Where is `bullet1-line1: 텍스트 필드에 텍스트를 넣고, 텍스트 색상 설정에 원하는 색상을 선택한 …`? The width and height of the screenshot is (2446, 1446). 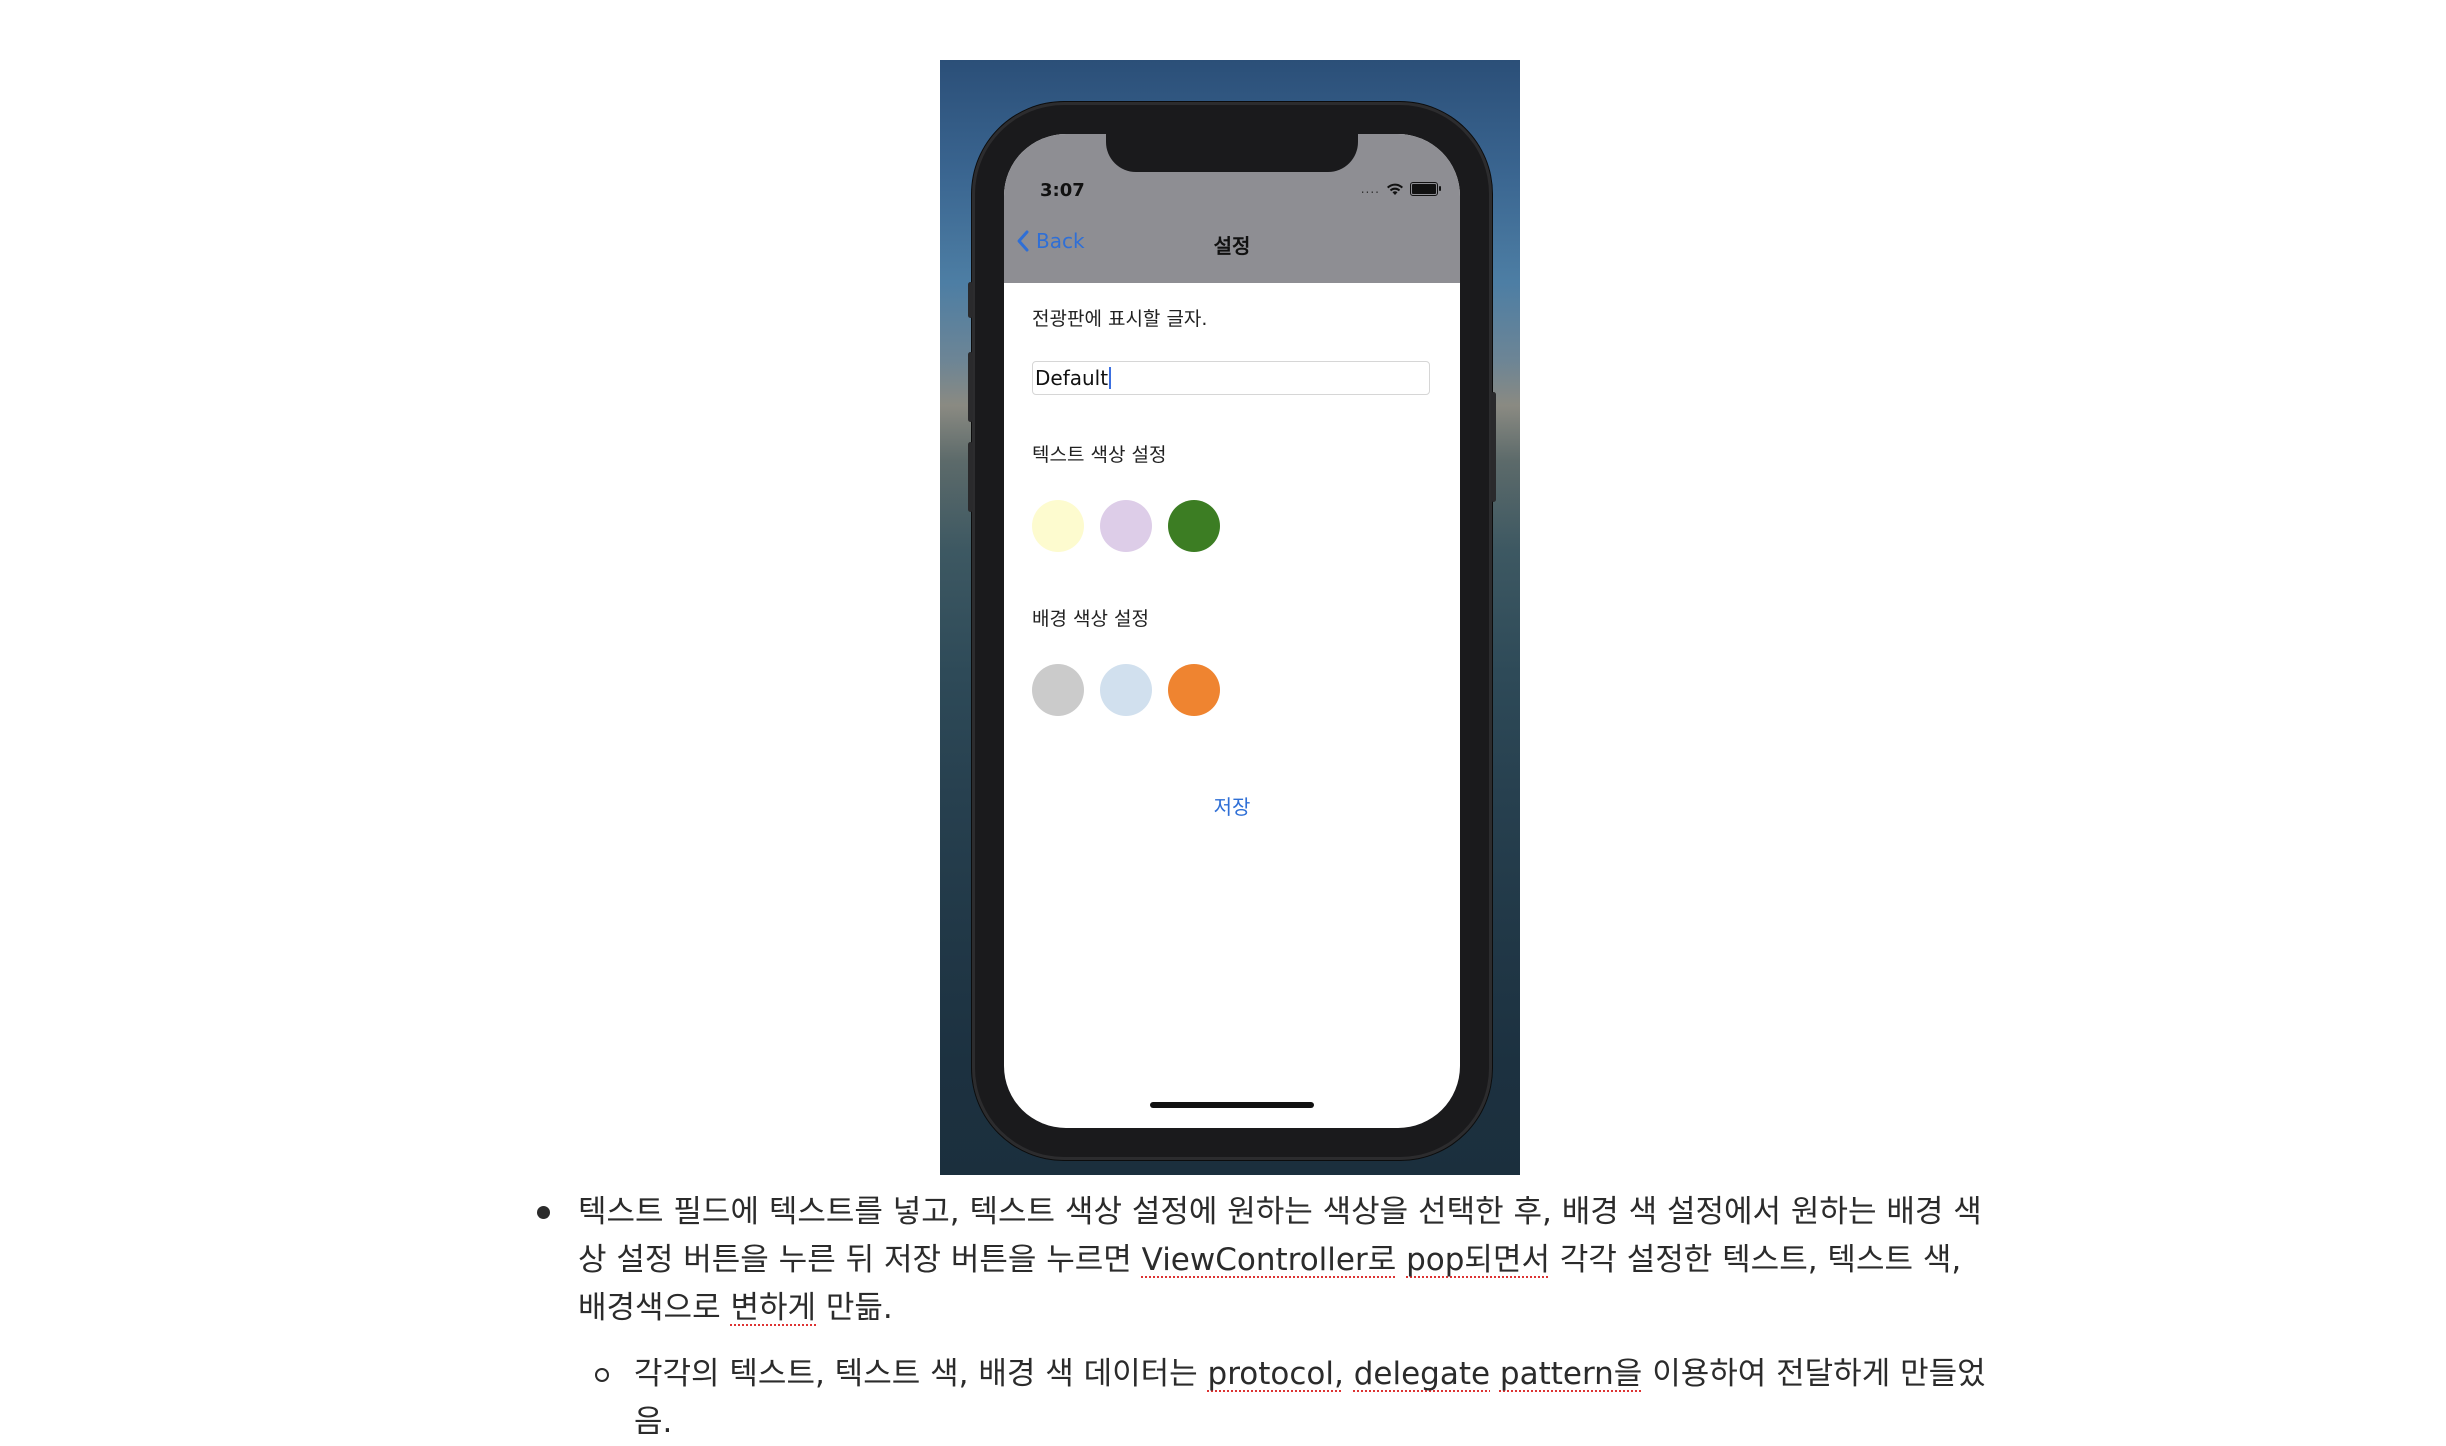 bullet1-line1: 텍스트 필드에 텍스트를 넣고, 텍스트 색상 설정에 원하는 색상을 선택한 … is located at coordinates (1280, 1212).